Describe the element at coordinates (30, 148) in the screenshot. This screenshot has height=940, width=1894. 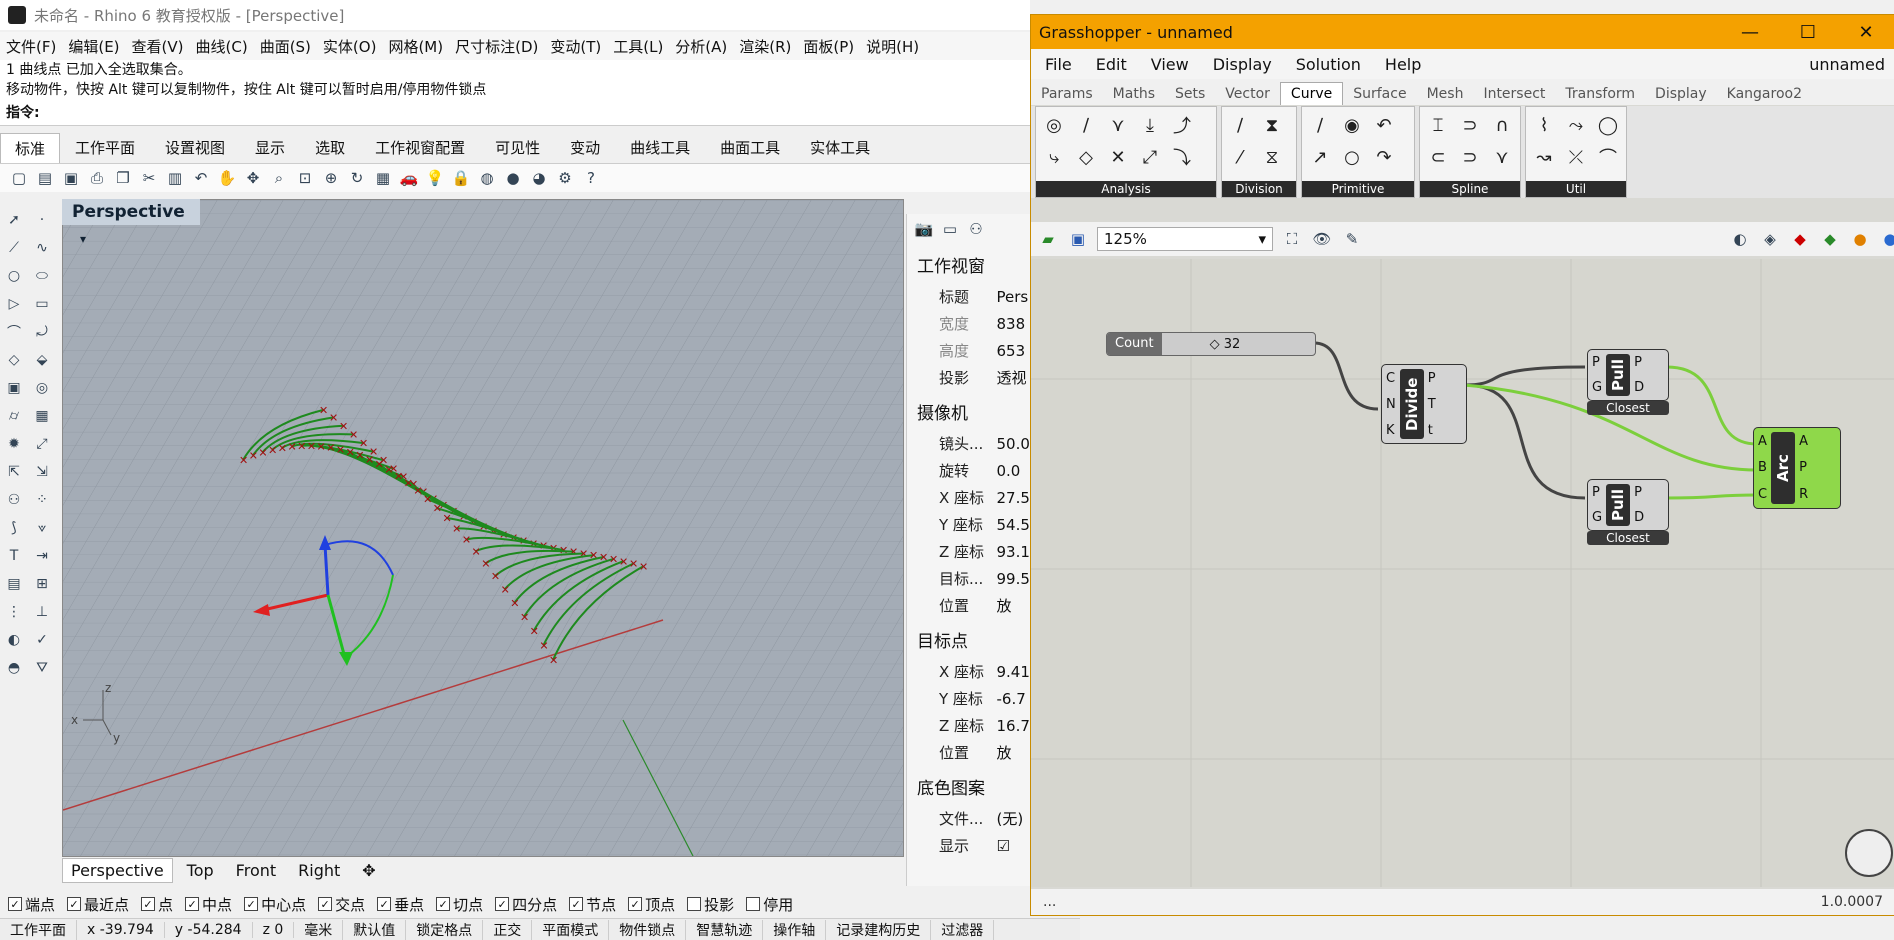
I see `toolbar-tab: 标准` at that location.